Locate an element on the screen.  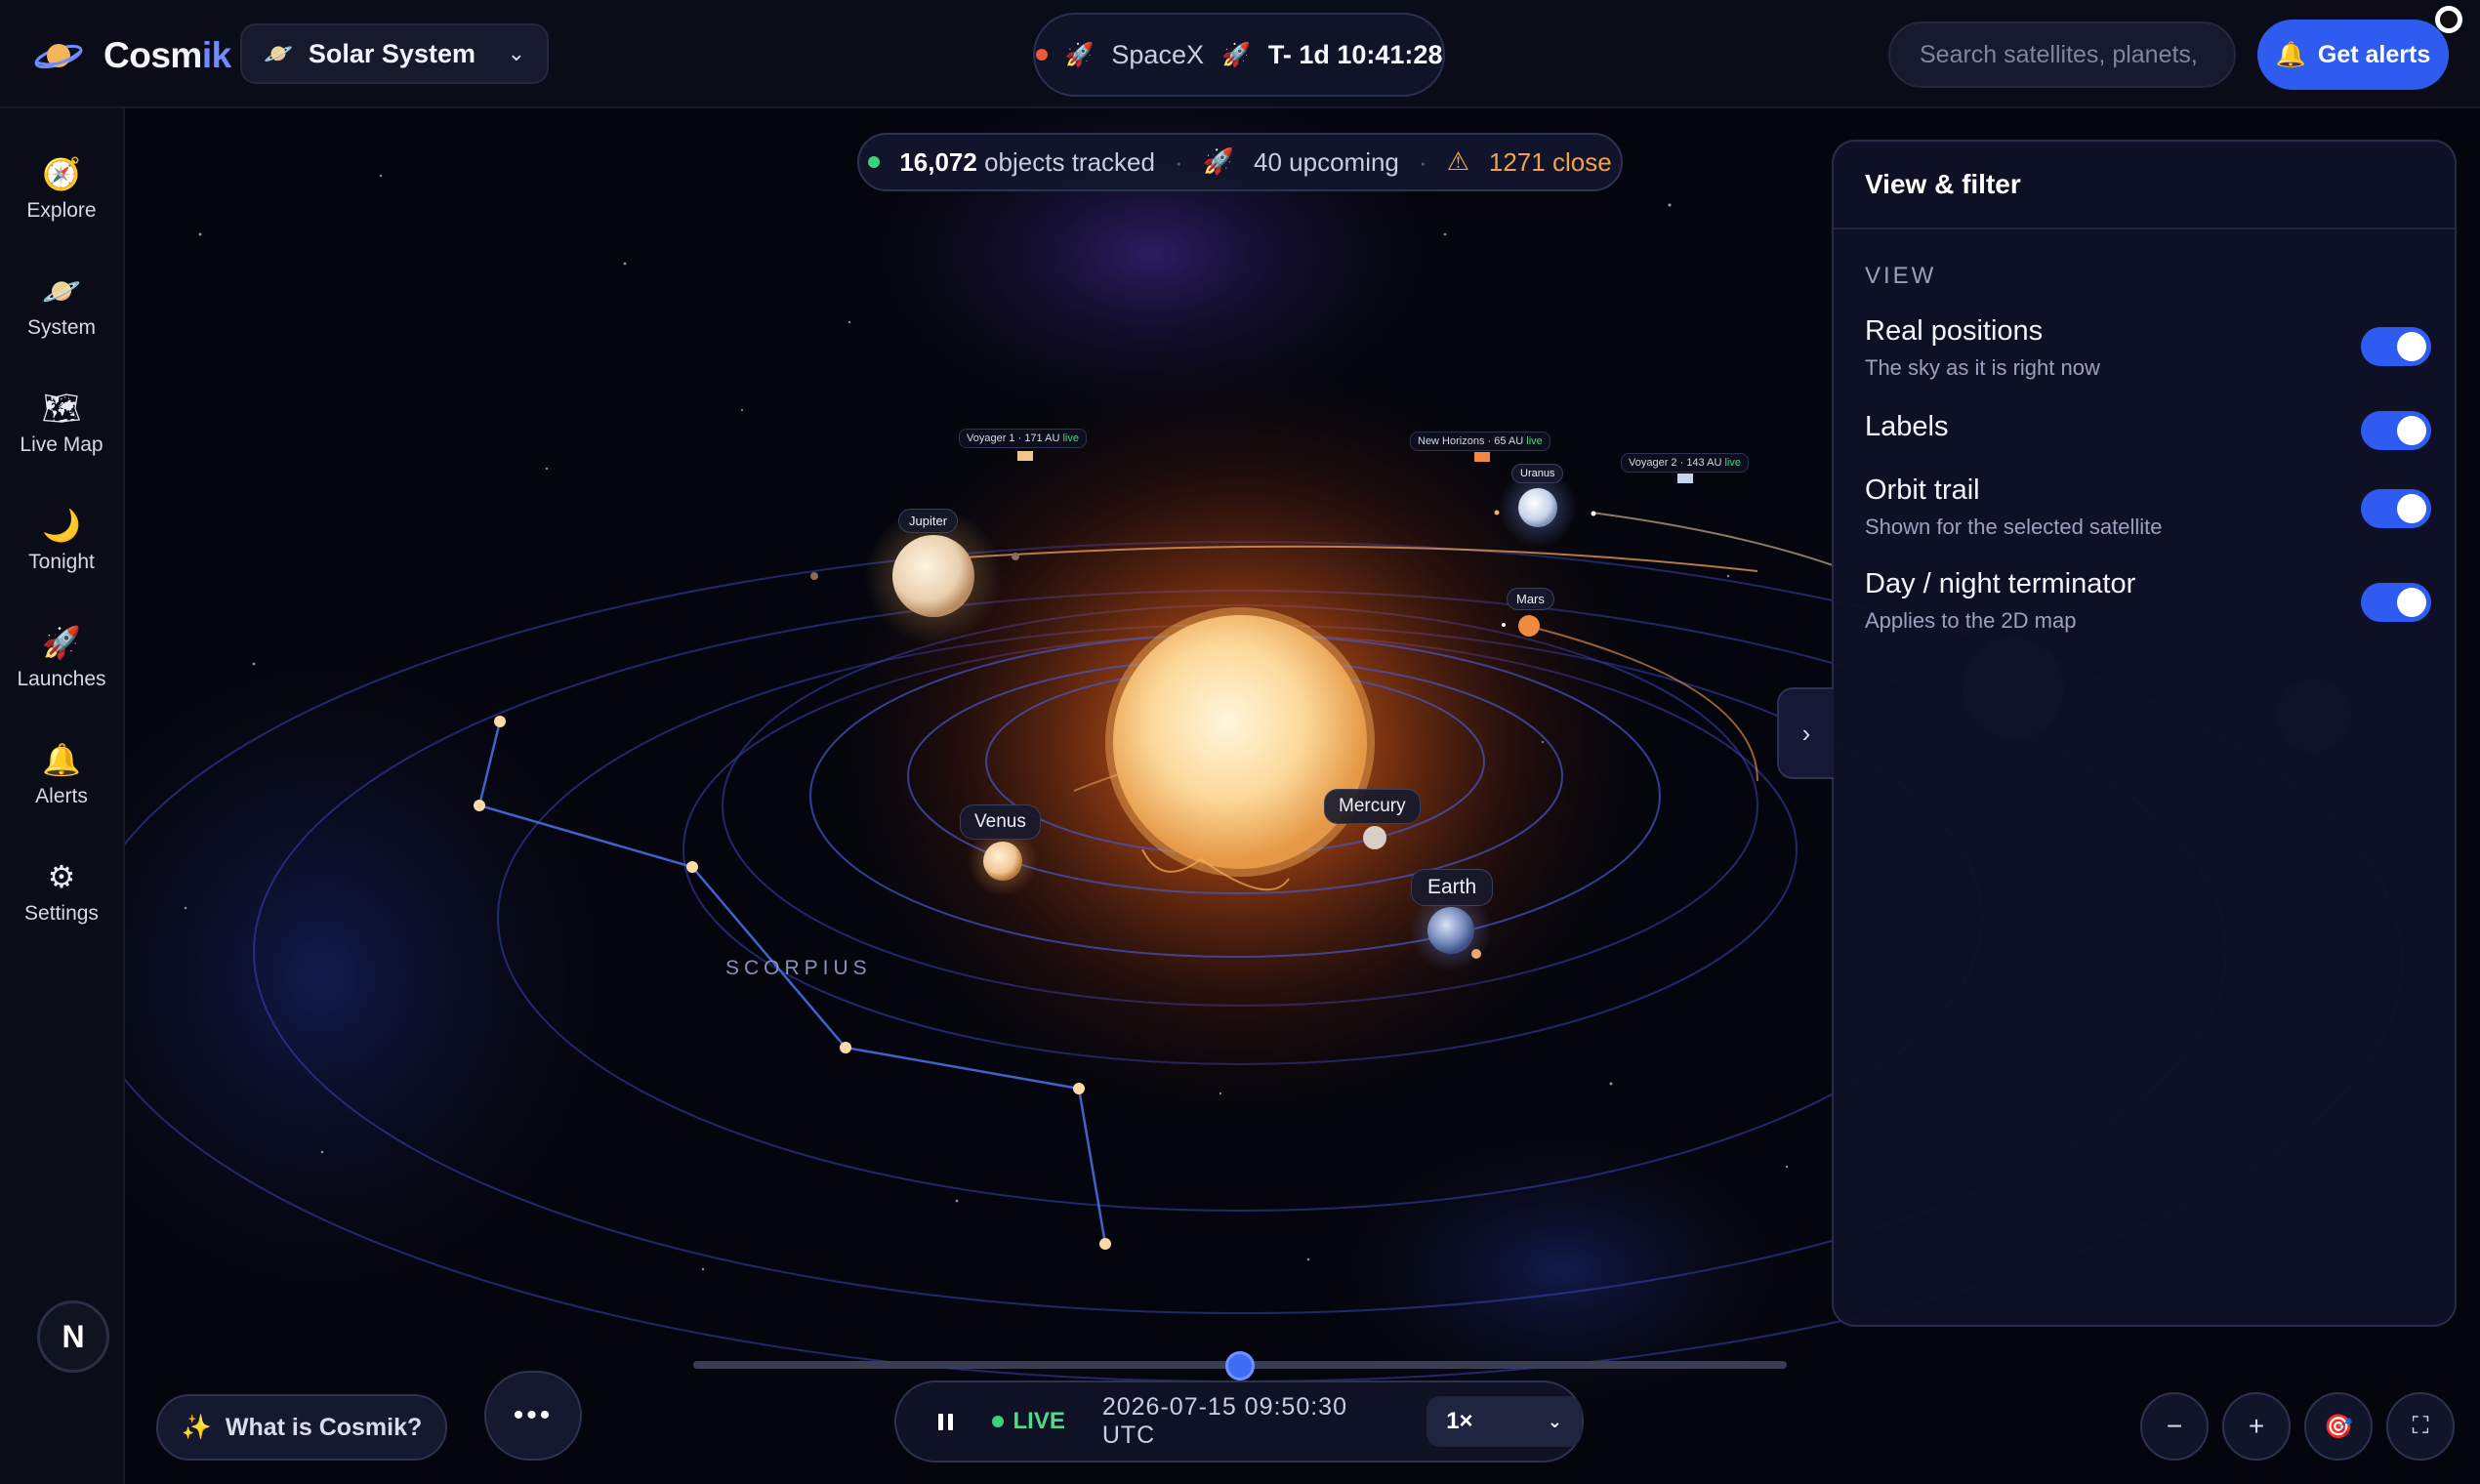
section-heading-view: VIEW is located at coordinates (1901, 276).